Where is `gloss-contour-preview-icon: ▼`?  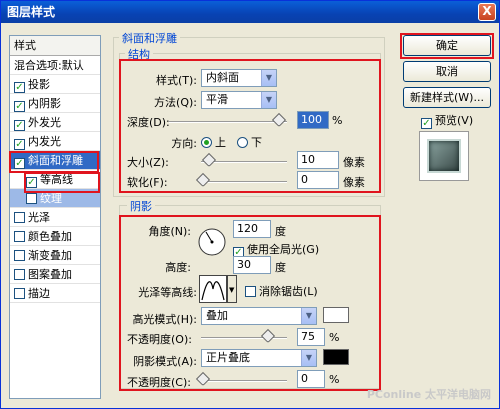
gloss-contour-preview-icon: ▼ is located at coordinates (218, 289).